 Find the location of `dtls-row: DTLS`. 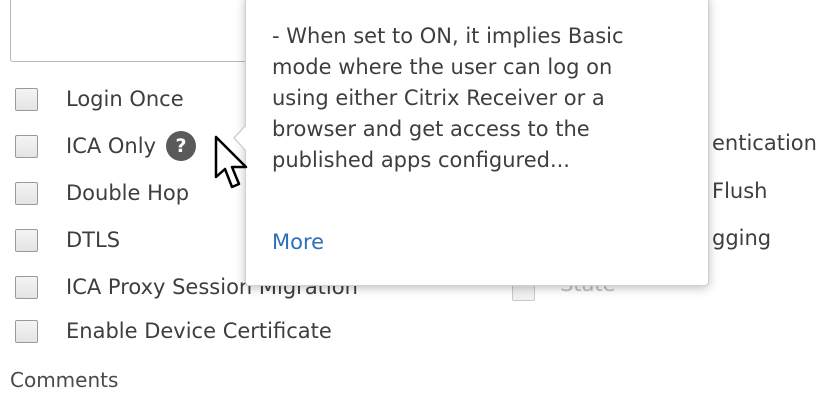

dtls-row: DTLS is located at coordinates (67, 240).